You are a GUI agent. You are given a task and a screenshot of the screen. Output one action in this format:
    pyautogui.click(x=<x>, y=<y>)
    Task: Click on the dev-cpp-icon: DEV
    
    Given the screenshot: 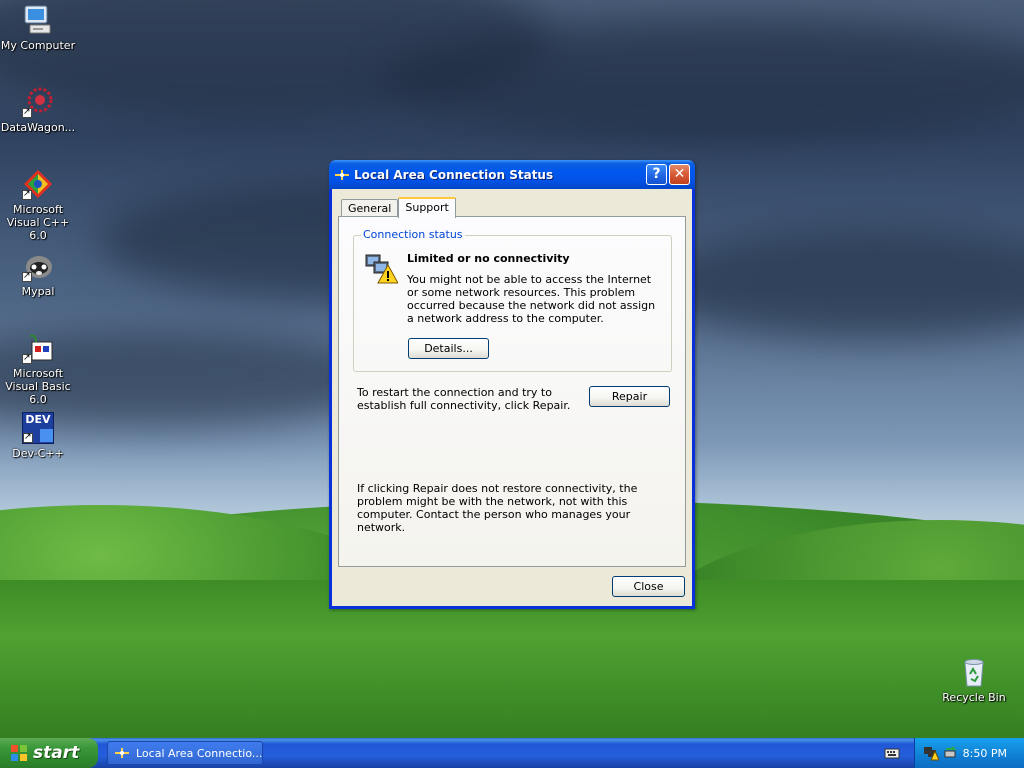 What is the action you would take?
    pyautogui.click(x=38, y=428)
    